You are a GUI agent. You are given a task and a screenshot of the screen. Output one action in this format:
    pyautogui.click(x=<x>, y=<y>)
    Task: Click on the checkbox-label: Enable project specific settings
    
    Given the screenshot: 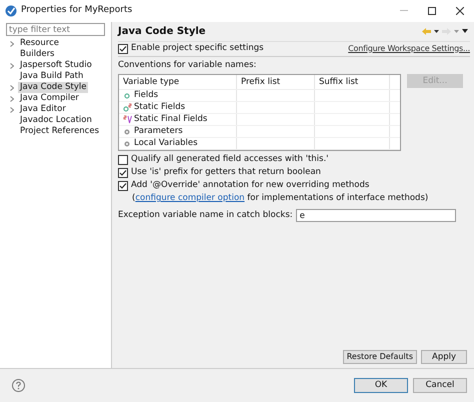 What is the action you would take?
    pyautogui.click(x=197, y=48)
    